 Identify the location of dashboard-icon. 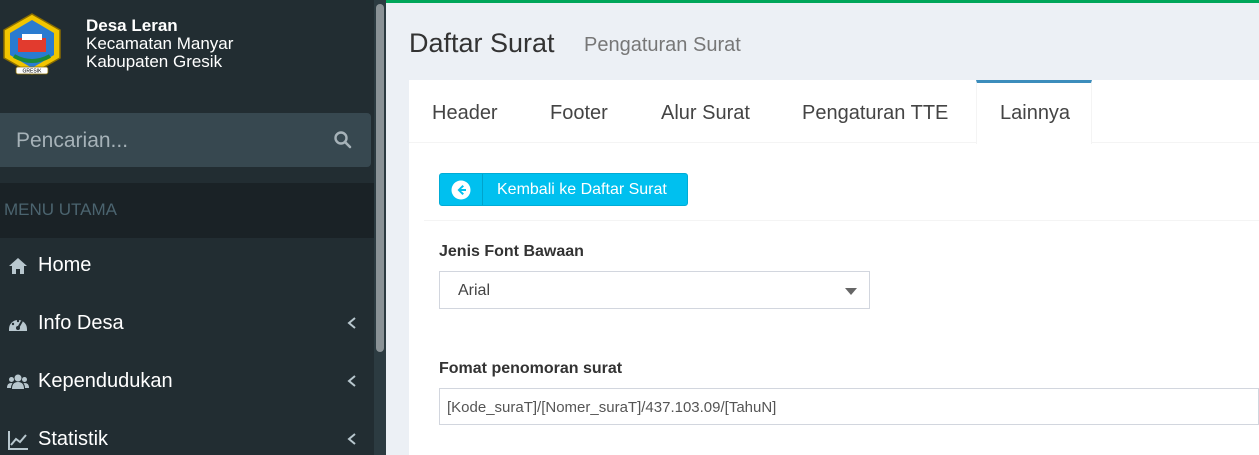
(18, 325).